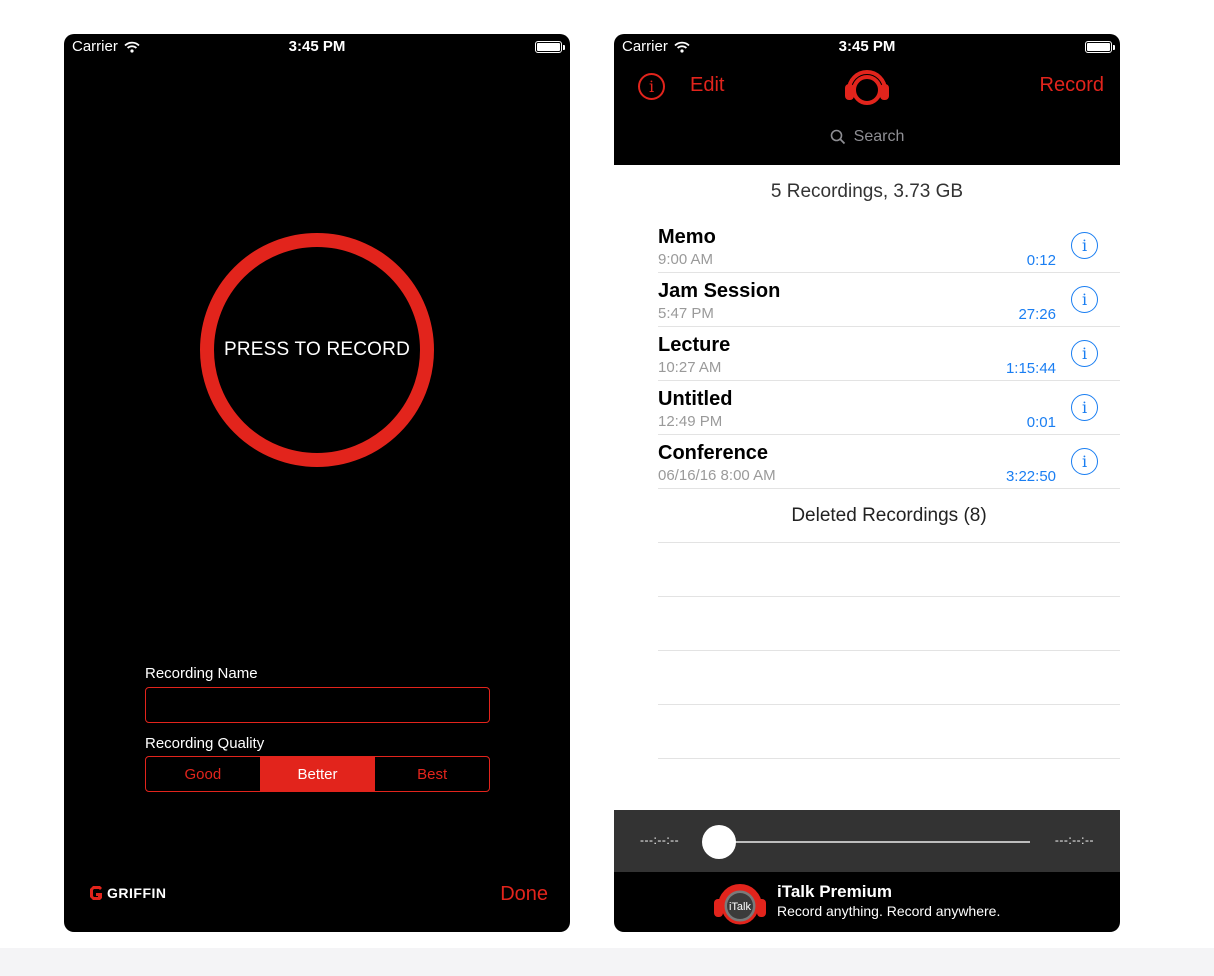 The height and width of the screenshot is (976, 1214). Describe the element at coordinates (1041, 260) in the screenshot. I see `recording-duration: 0:12` at that location.